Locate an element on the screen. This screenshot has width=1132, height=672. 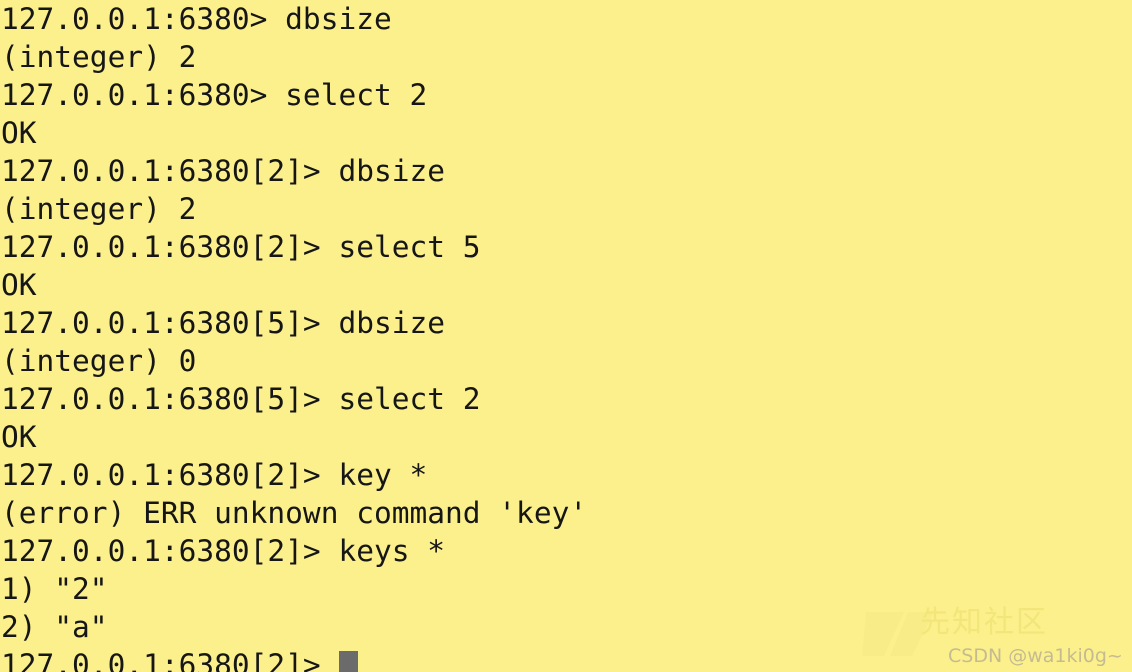
terminal-line: 127.0.0.1:6380> select 2 is located at coordinates (566, 95).